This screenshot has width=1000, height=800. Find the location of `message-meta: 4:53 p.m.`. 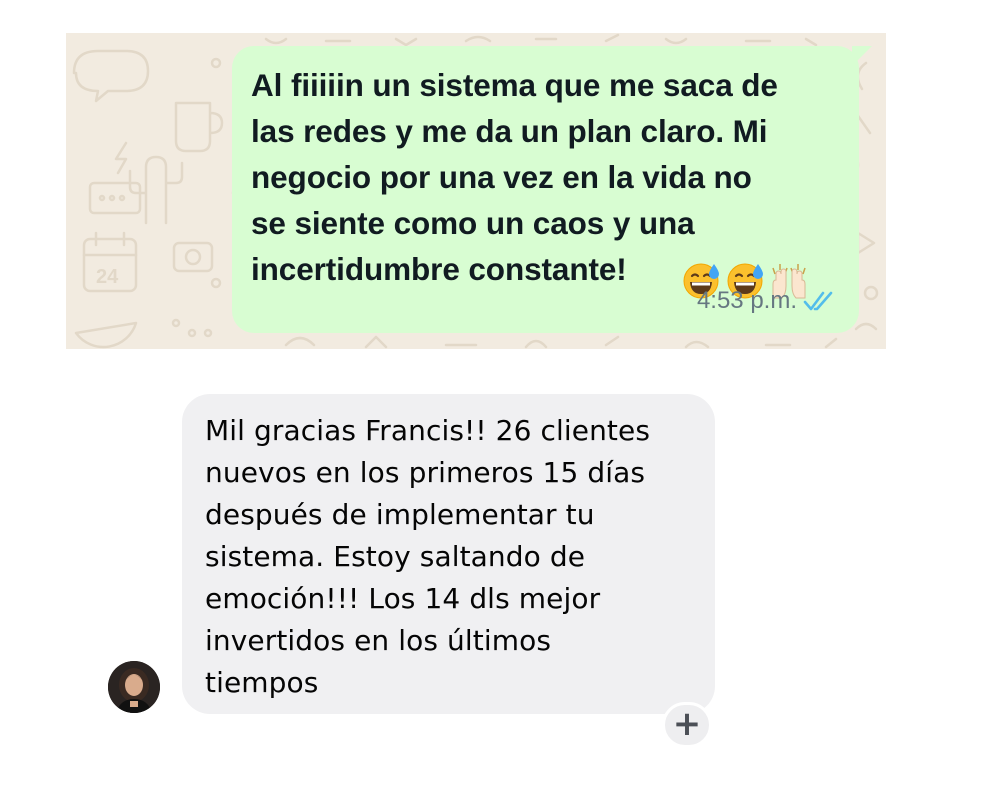

message-meta: 4:53 p.m. is located at coordinates (767, 301).